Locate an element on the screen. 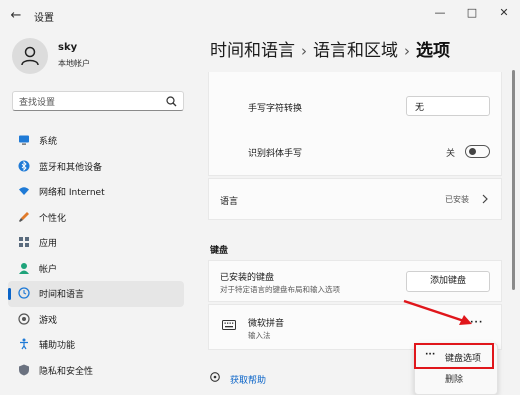 The width and height of the screenshot is (520, 395). sidebar-item-system: 系统 is located at coordinates (96, 141).